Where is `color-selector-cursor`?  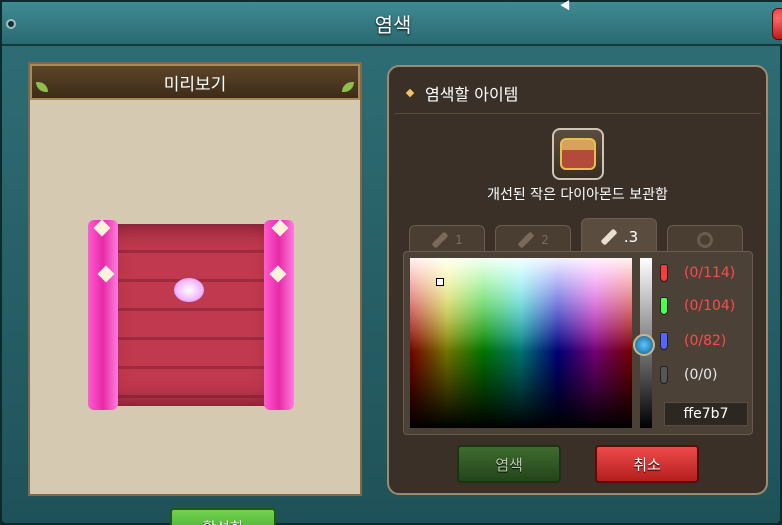 color-selector-cursor is located at coordinates (440, 282).